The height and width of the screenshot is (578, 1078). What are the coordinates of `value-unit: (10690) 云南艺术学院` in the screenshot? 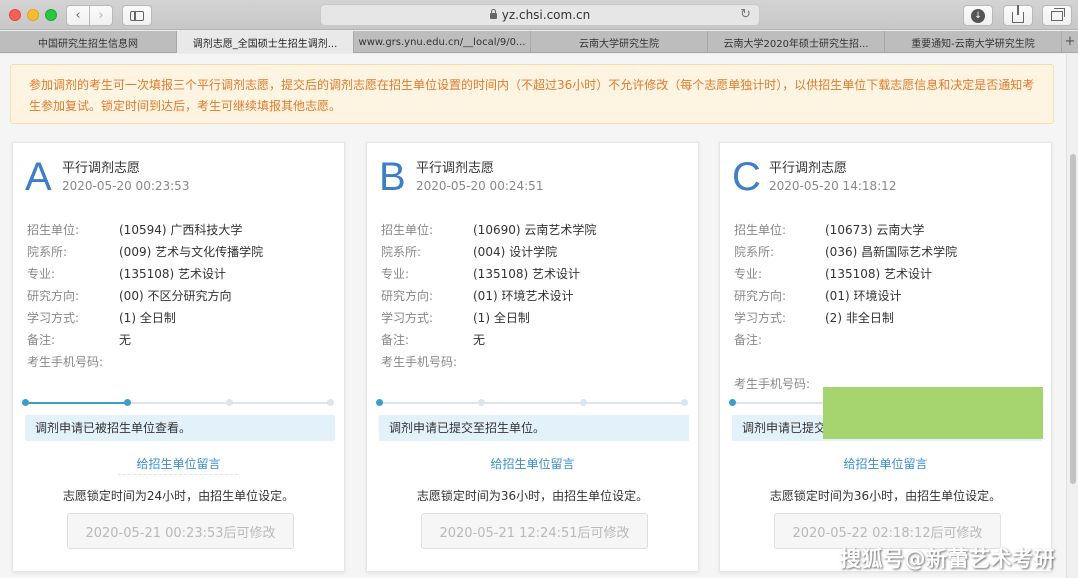 It's located at (535, 230).